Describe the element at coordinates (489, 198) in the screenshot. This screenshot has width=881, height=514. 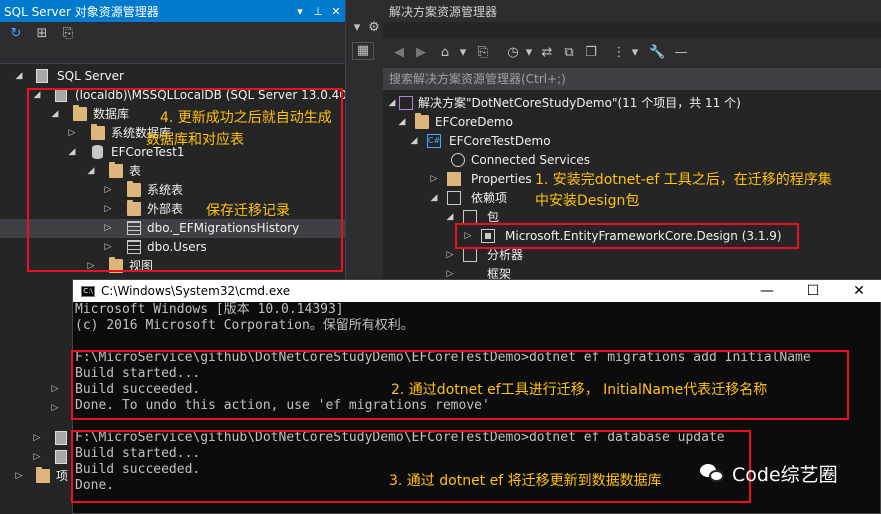
I see `tree-label: 依赖项` at that location.